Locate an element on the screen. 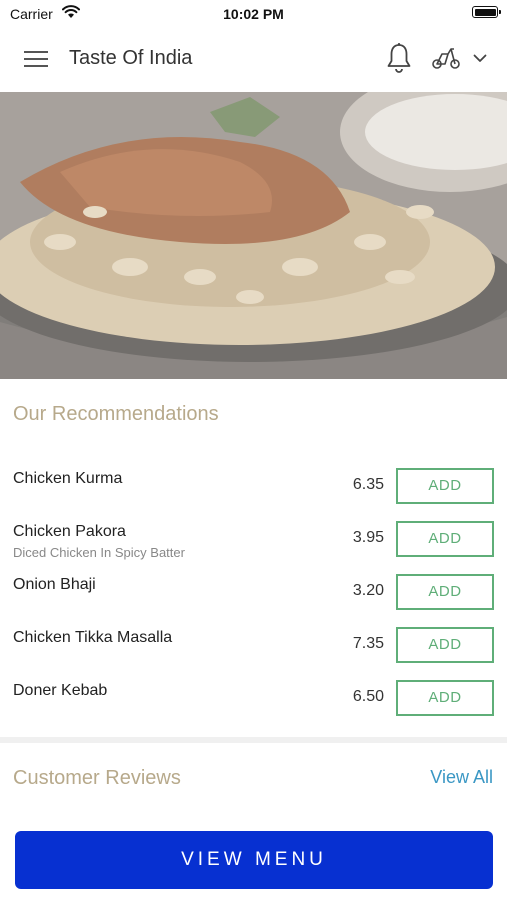 This screenshot has height=900, width=507. list-item: Doner Kebab 6.50 ADD is located at coordinates (253, 698).